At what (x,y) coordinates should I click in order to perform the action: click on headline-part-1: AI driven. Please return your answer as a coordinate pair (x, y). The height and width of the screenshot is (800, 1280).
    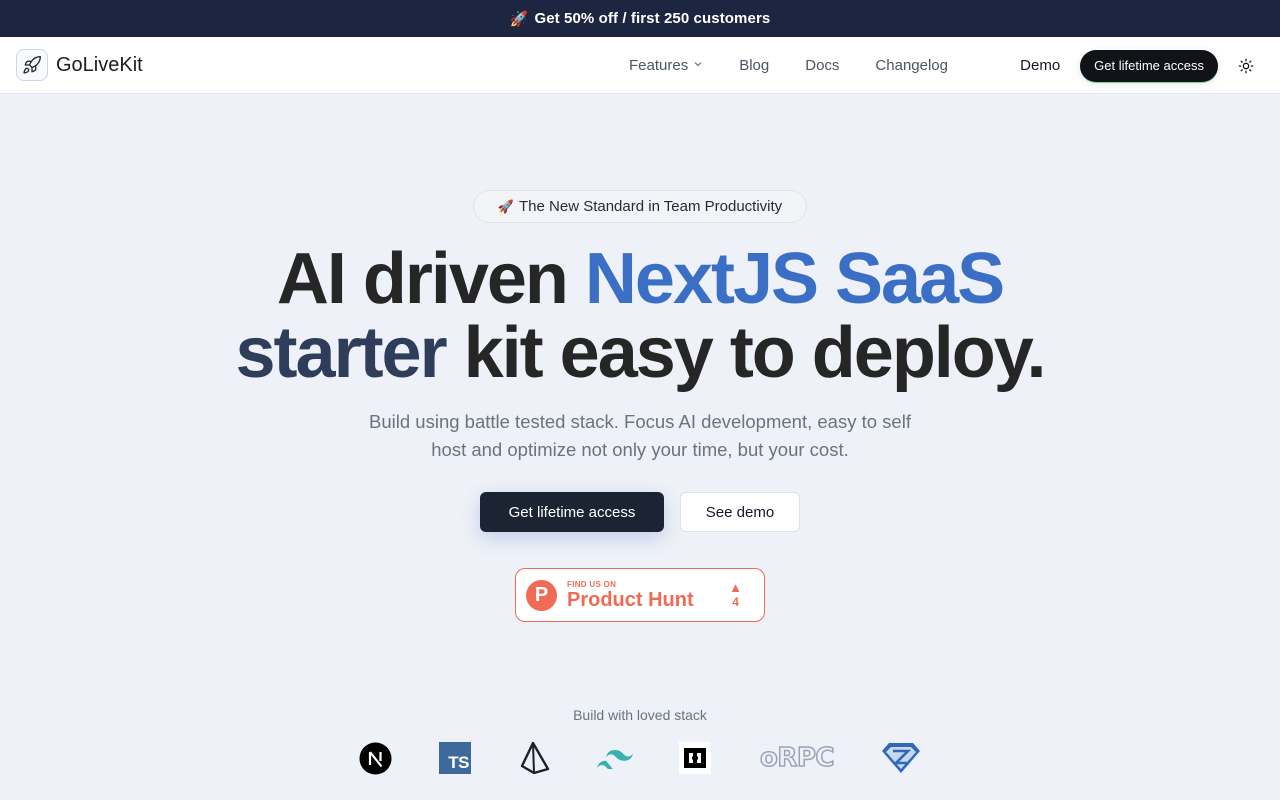
    Looking at the image, I should click on (430, 279).